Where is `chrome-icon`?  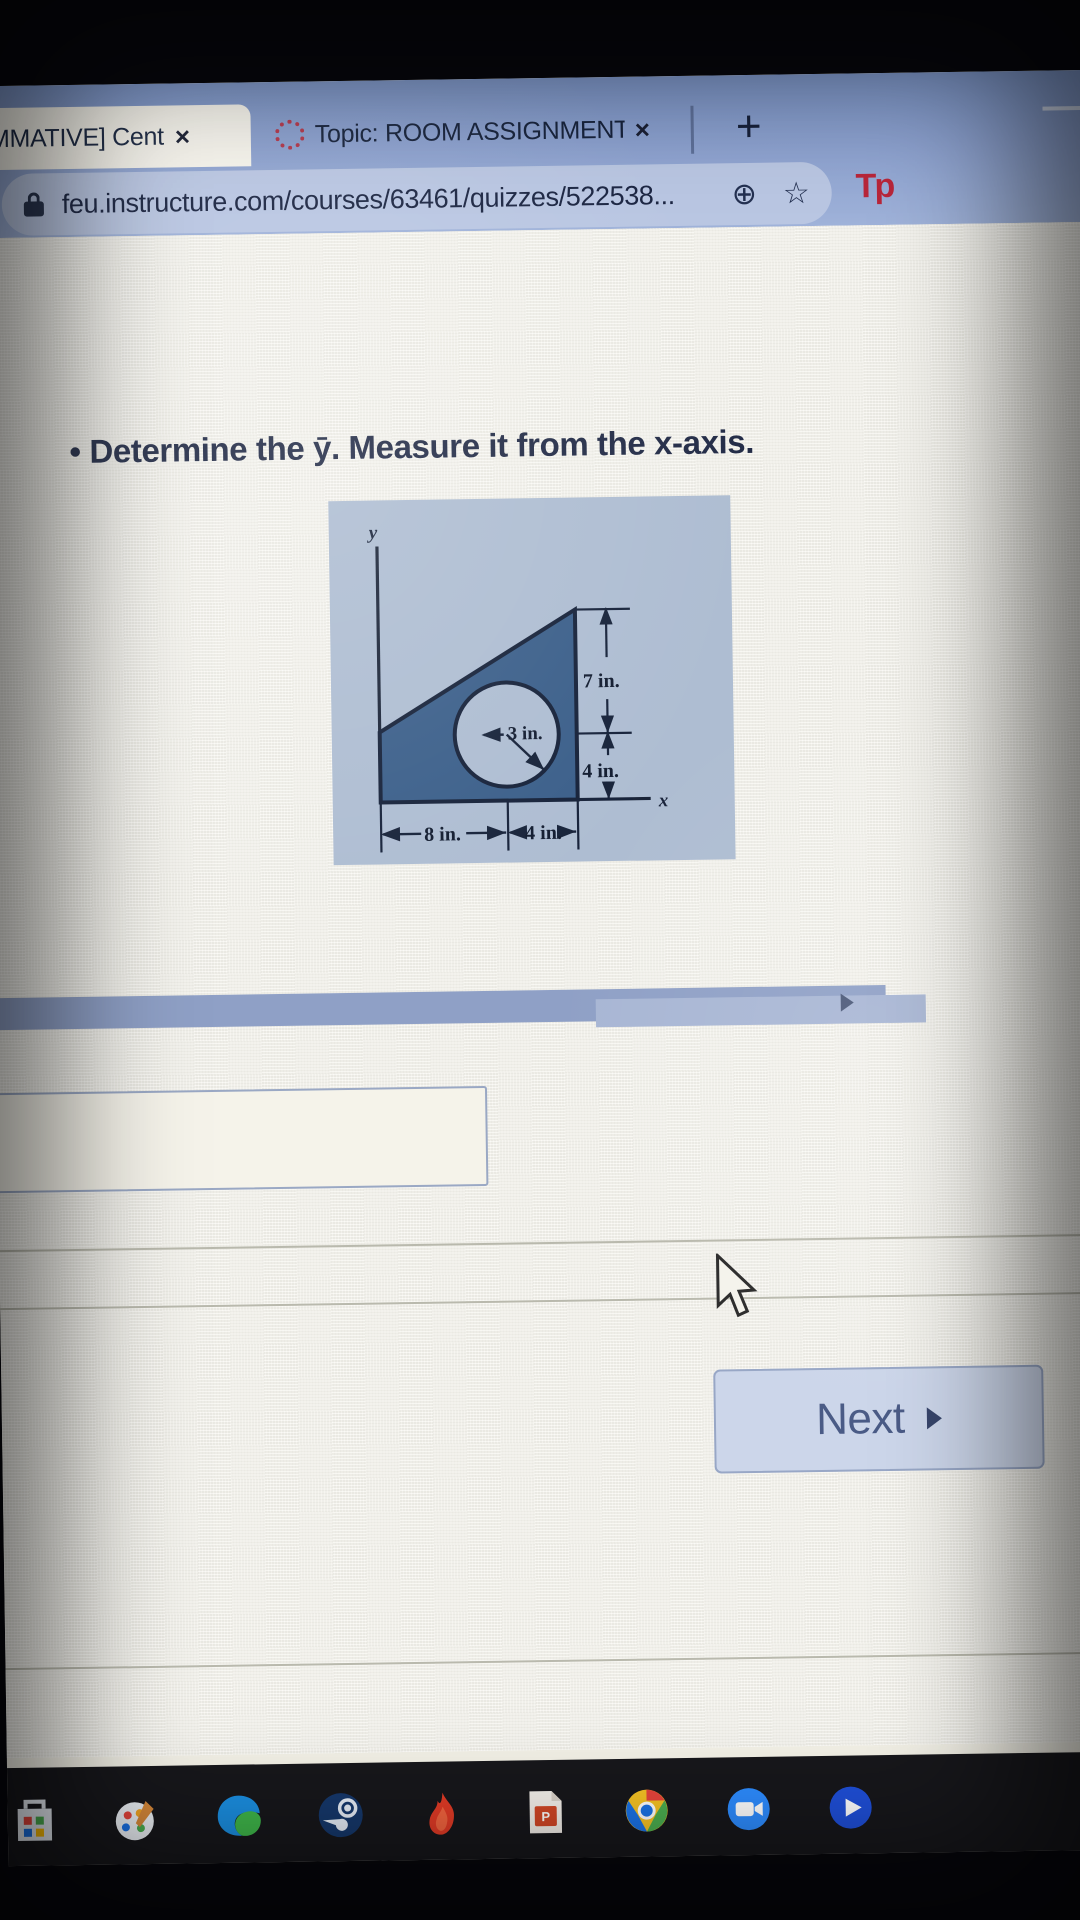 chrome-icon is located at coordinates (646, 1810).